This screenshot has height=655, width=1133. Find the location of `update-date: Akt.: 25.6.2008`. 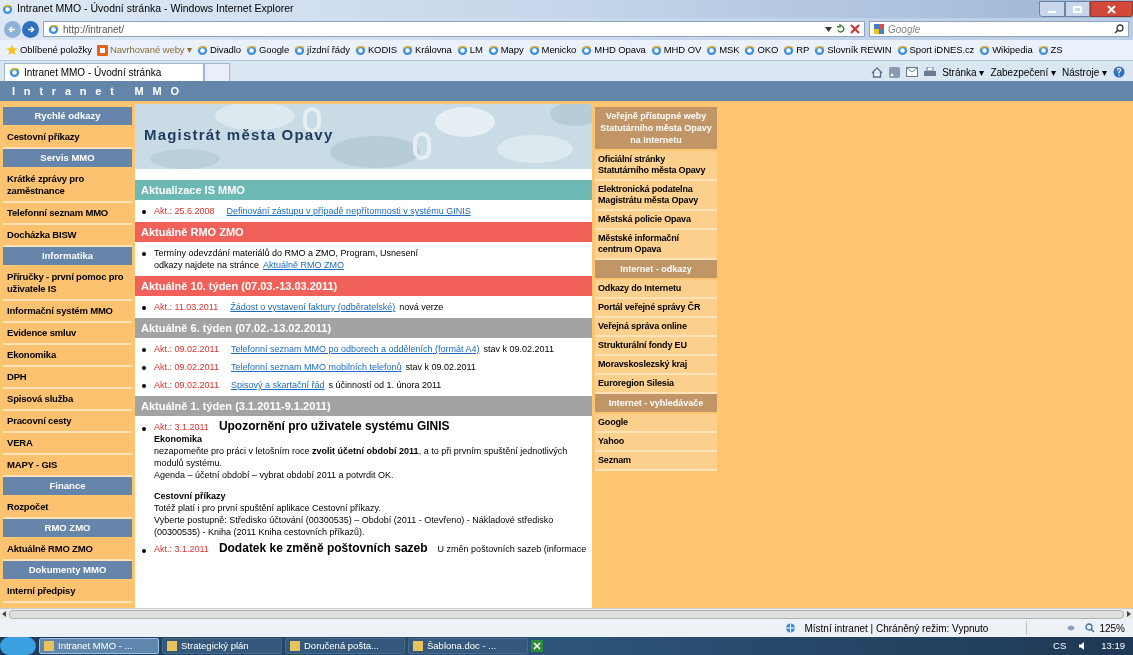

update-date: Akt.: 25.6.2008 is located at coordinates (184, 211).